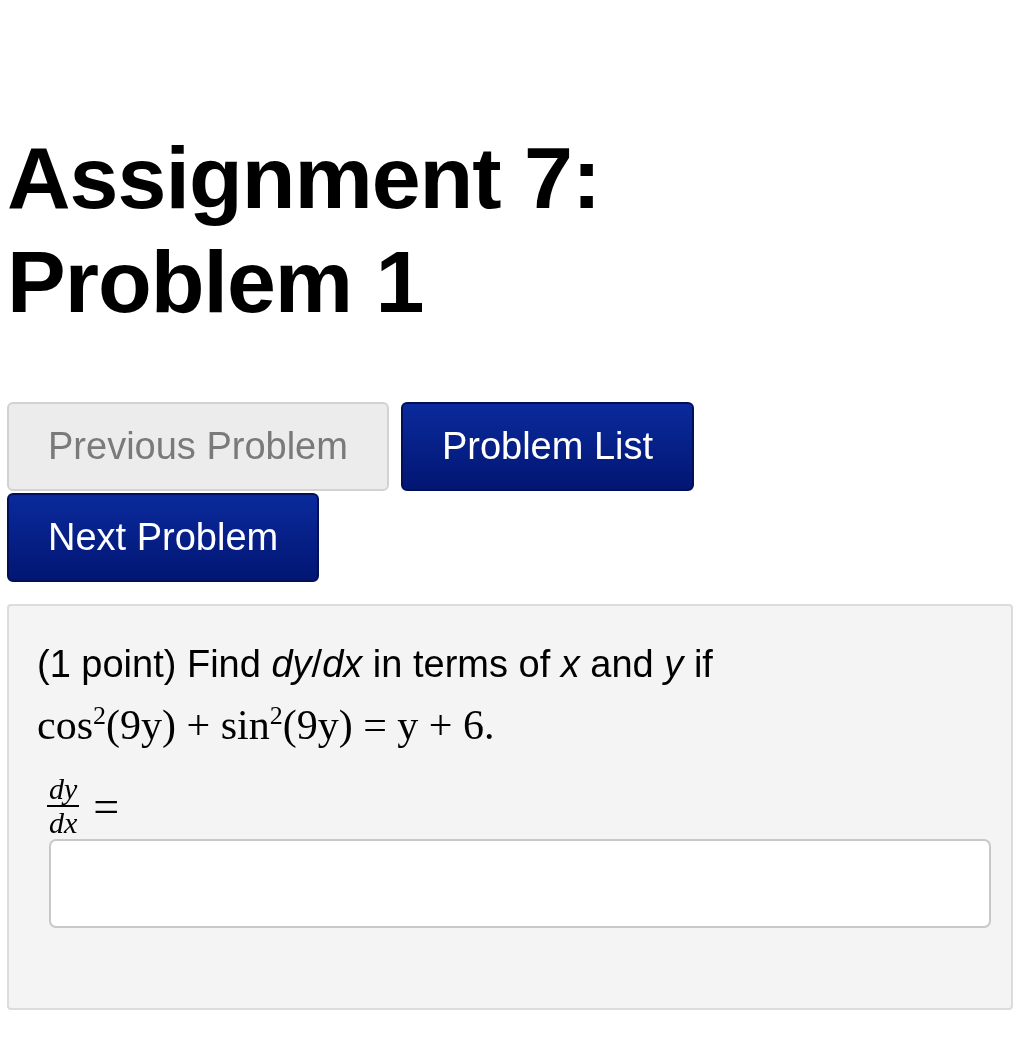  What do you see at coordinates (547, 446) in the screenshot?
I see `nav-button: Problem List` at bounding box center [547, 446].